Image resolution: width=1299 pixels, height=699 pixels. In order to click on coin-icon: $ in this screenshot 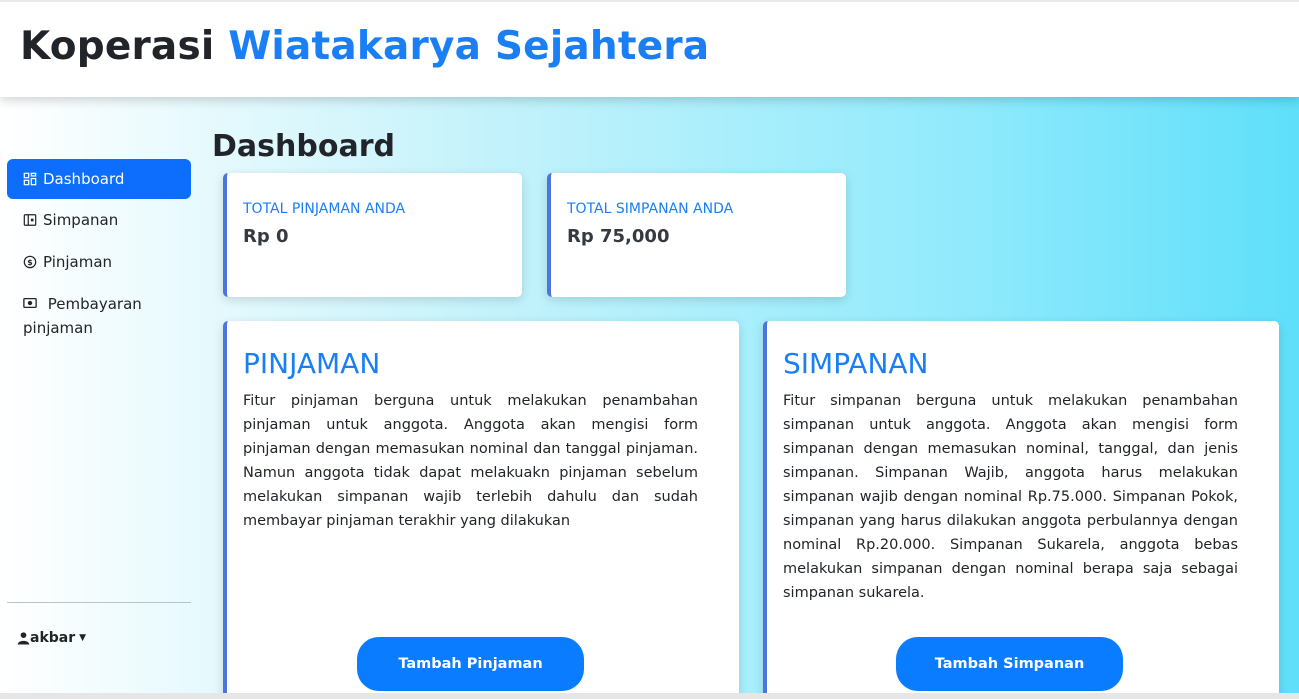, I will do `click(30, 262)`.